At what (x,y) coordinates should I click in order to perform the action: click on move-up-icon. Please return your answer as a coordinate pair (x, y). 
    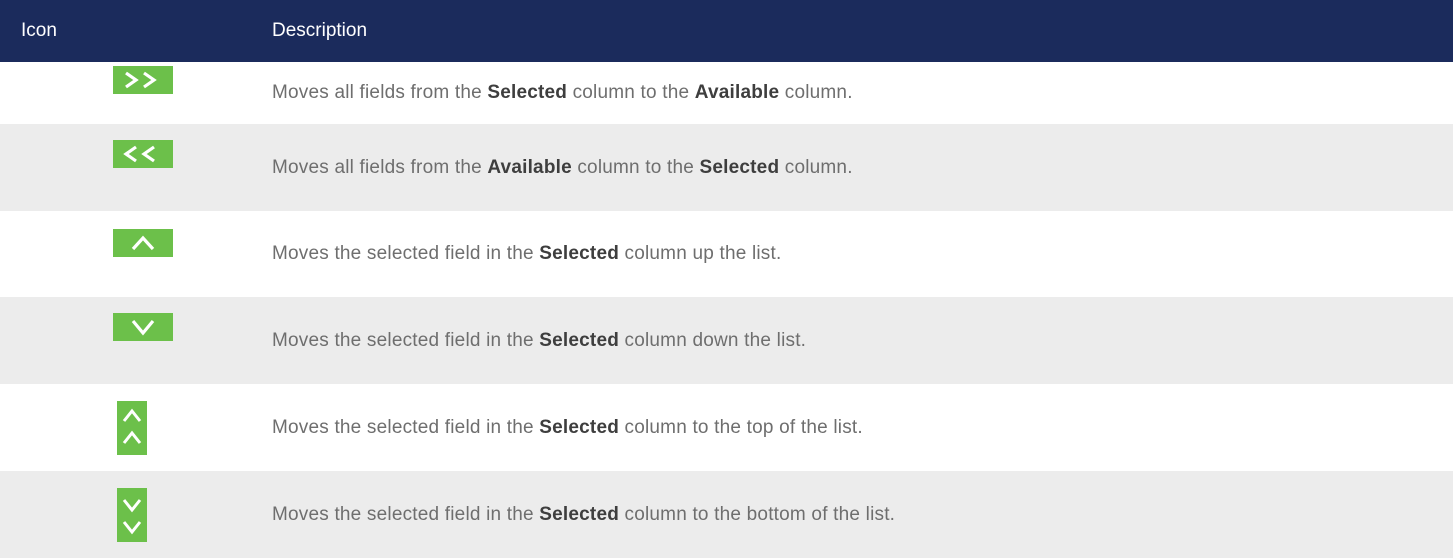
    Looking at the image, I should click on (143, 243).